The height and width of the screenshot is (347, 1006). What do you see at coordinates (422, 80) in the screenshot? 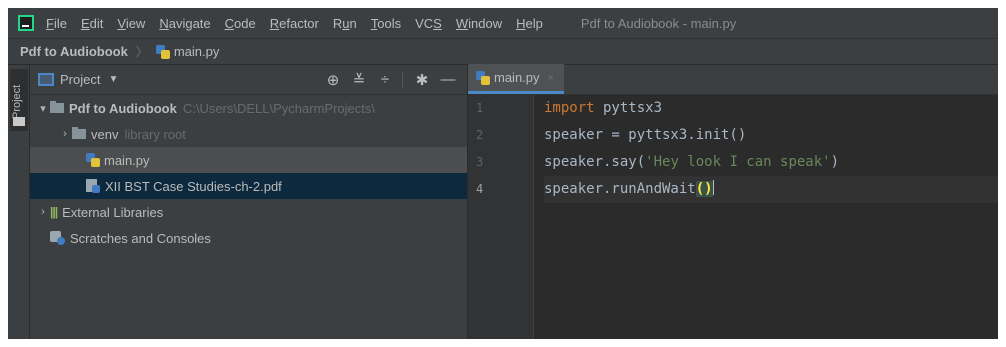
I see `gear-icon: ✱` at bounding box center [422, 80].